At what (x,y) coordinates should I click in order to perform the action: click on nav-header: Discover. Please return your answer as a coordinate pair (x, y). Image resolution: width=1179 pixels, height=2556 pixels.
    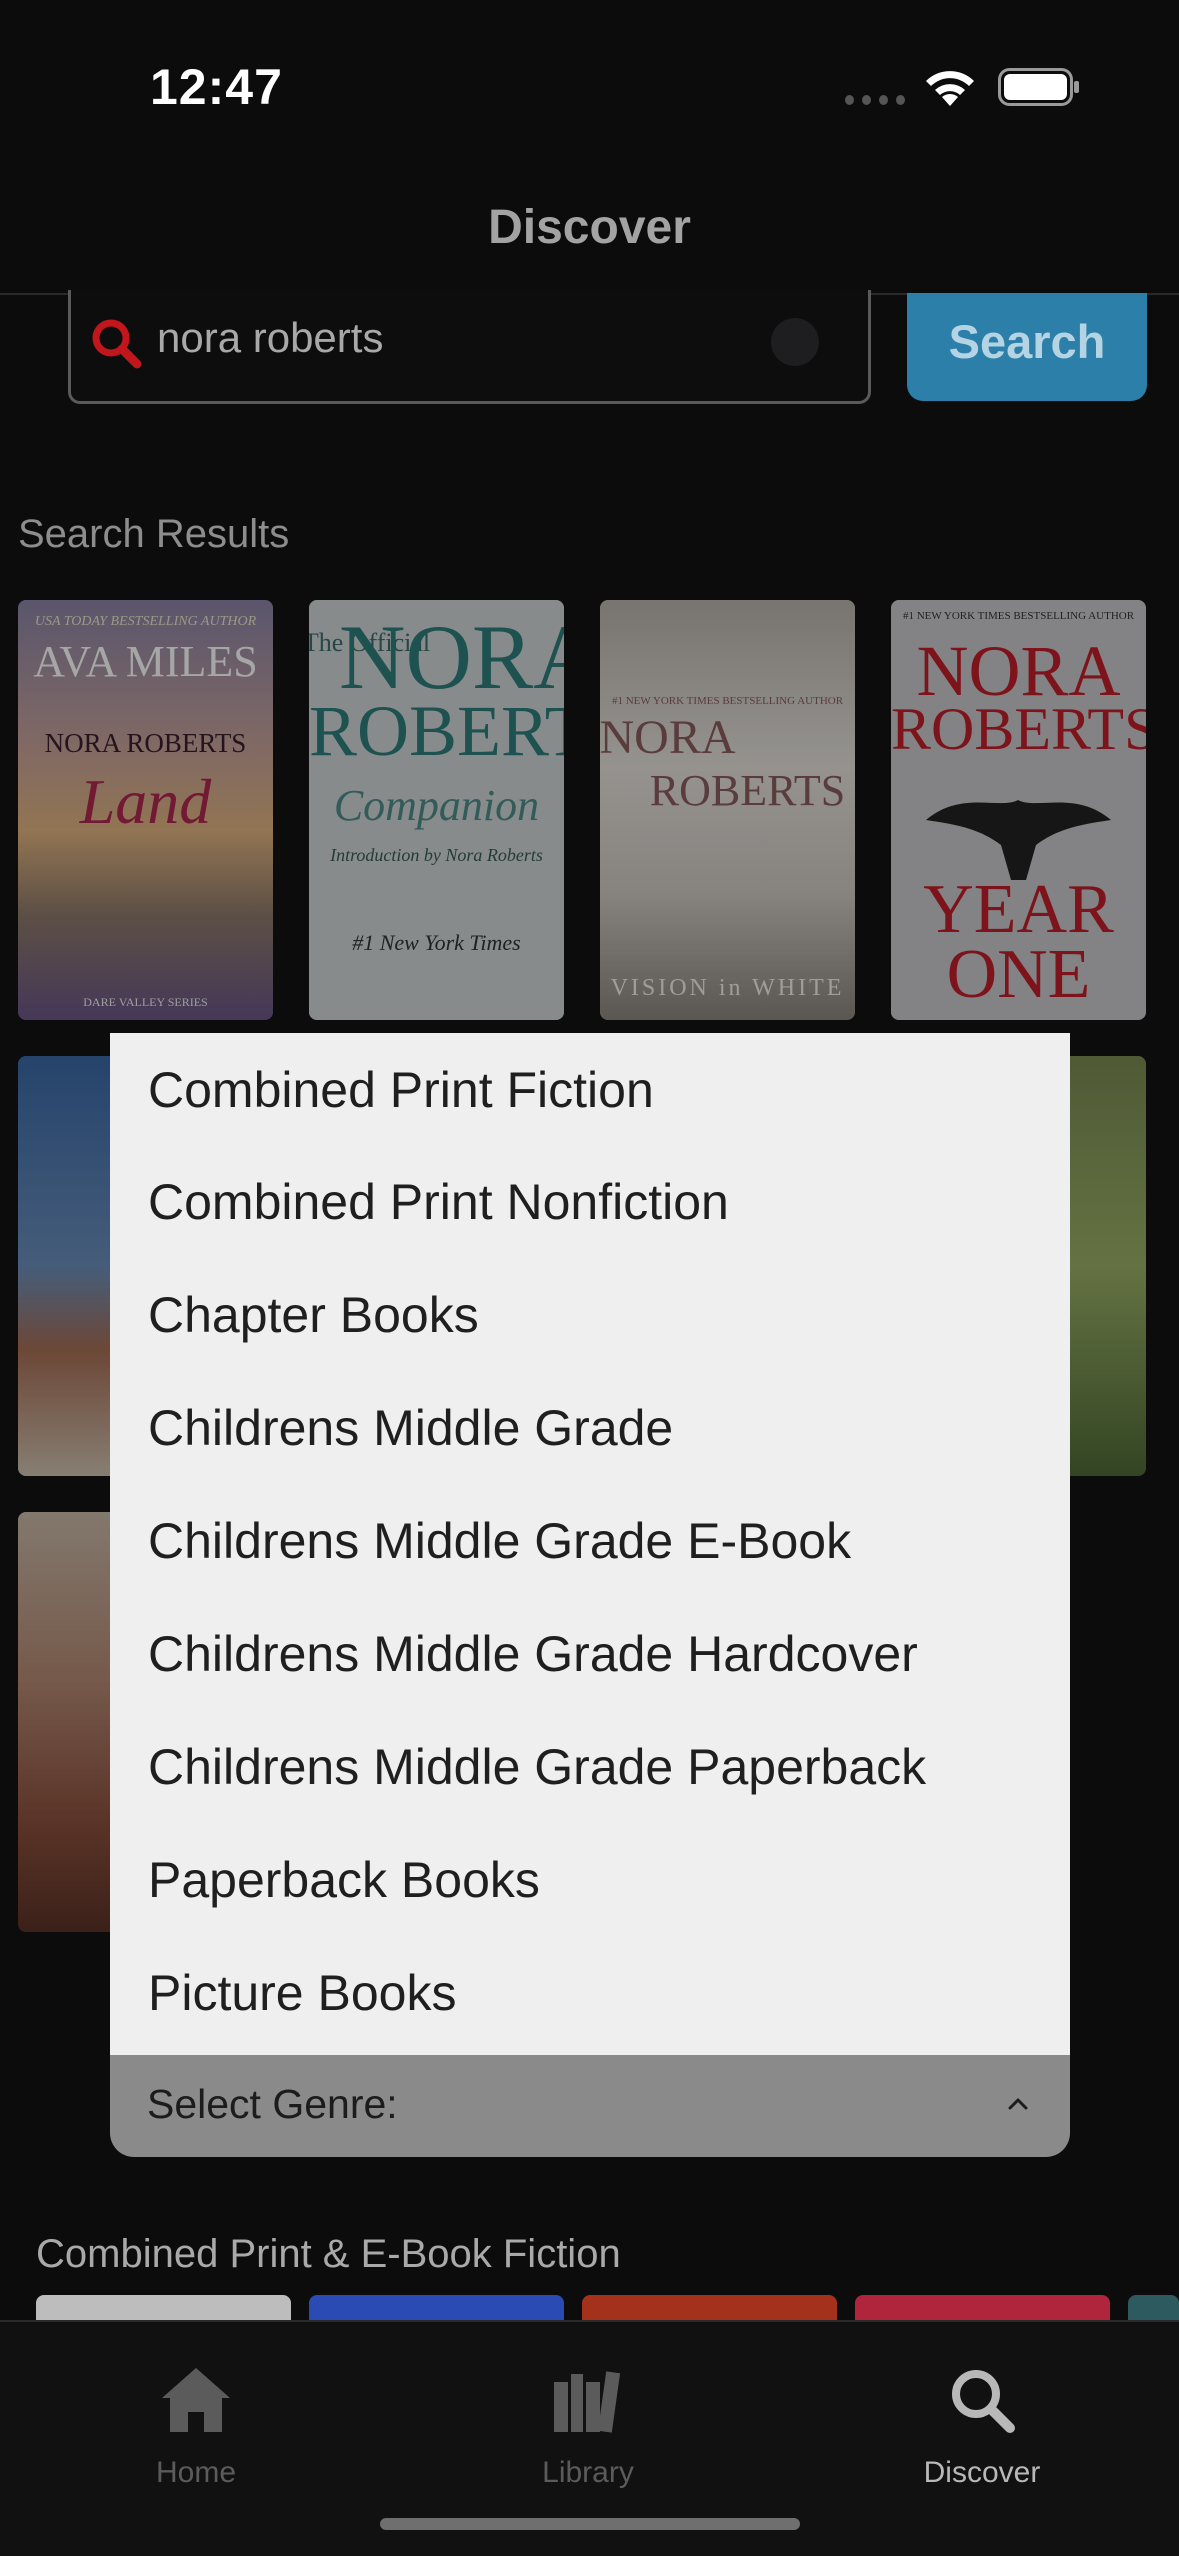
    Looking at the image, I should click on (589, 232).